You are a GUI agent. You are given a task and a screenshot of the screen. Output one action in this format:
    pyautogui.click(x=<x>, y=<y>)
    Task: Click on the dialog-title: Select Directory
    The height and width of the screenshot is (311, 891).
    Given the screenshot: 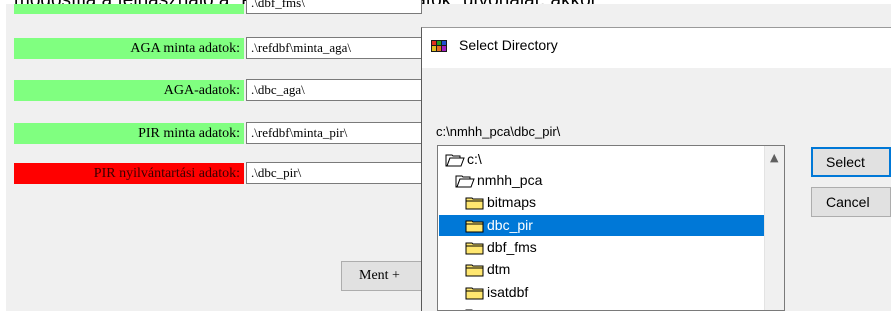 What is the action you would take?
    pyautogui.click(x=508, y=45)
    